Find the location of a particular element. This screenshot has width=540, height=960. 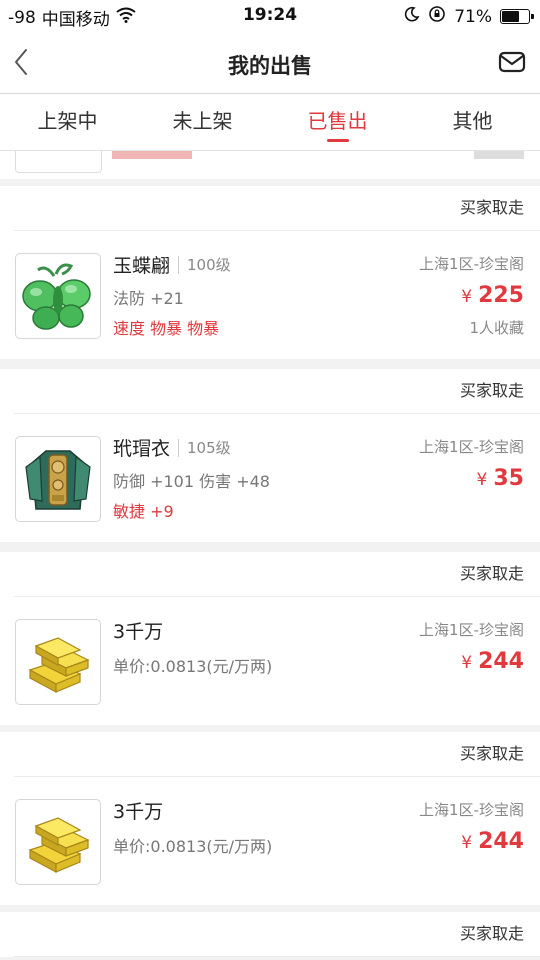

item-price: ¥35 is located at coordinates (500, 478).